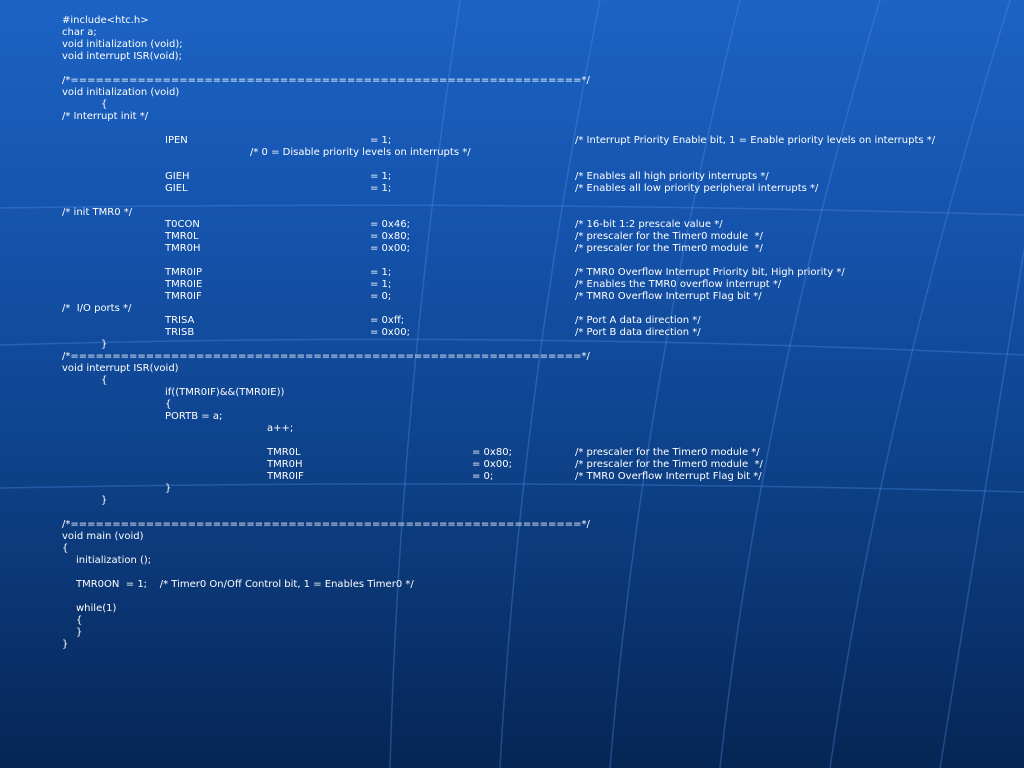  What do you see at coordinates (280, 428) in the screenshot?
I see `code-text: a++;` at bounding box center [280, 428].